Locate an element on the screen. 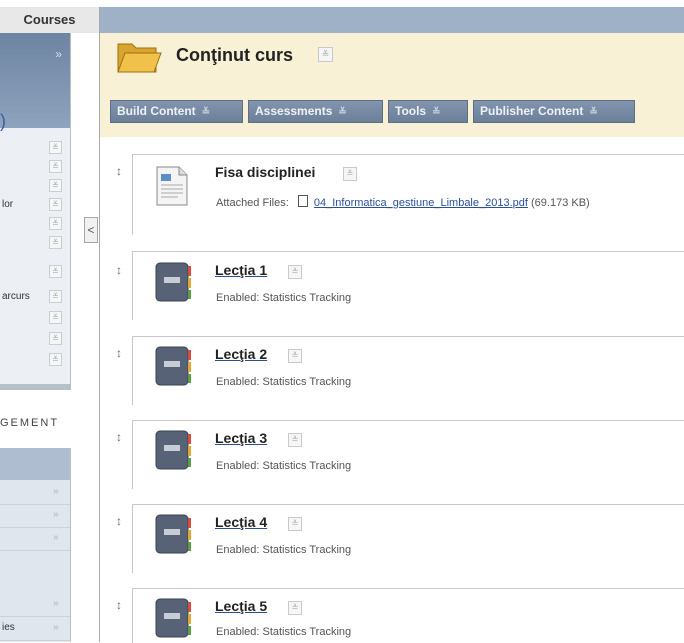 The width and height of the screenshot is (684, 643). build-content-button: Build Content ≚ is located at coordinates (176, 111).